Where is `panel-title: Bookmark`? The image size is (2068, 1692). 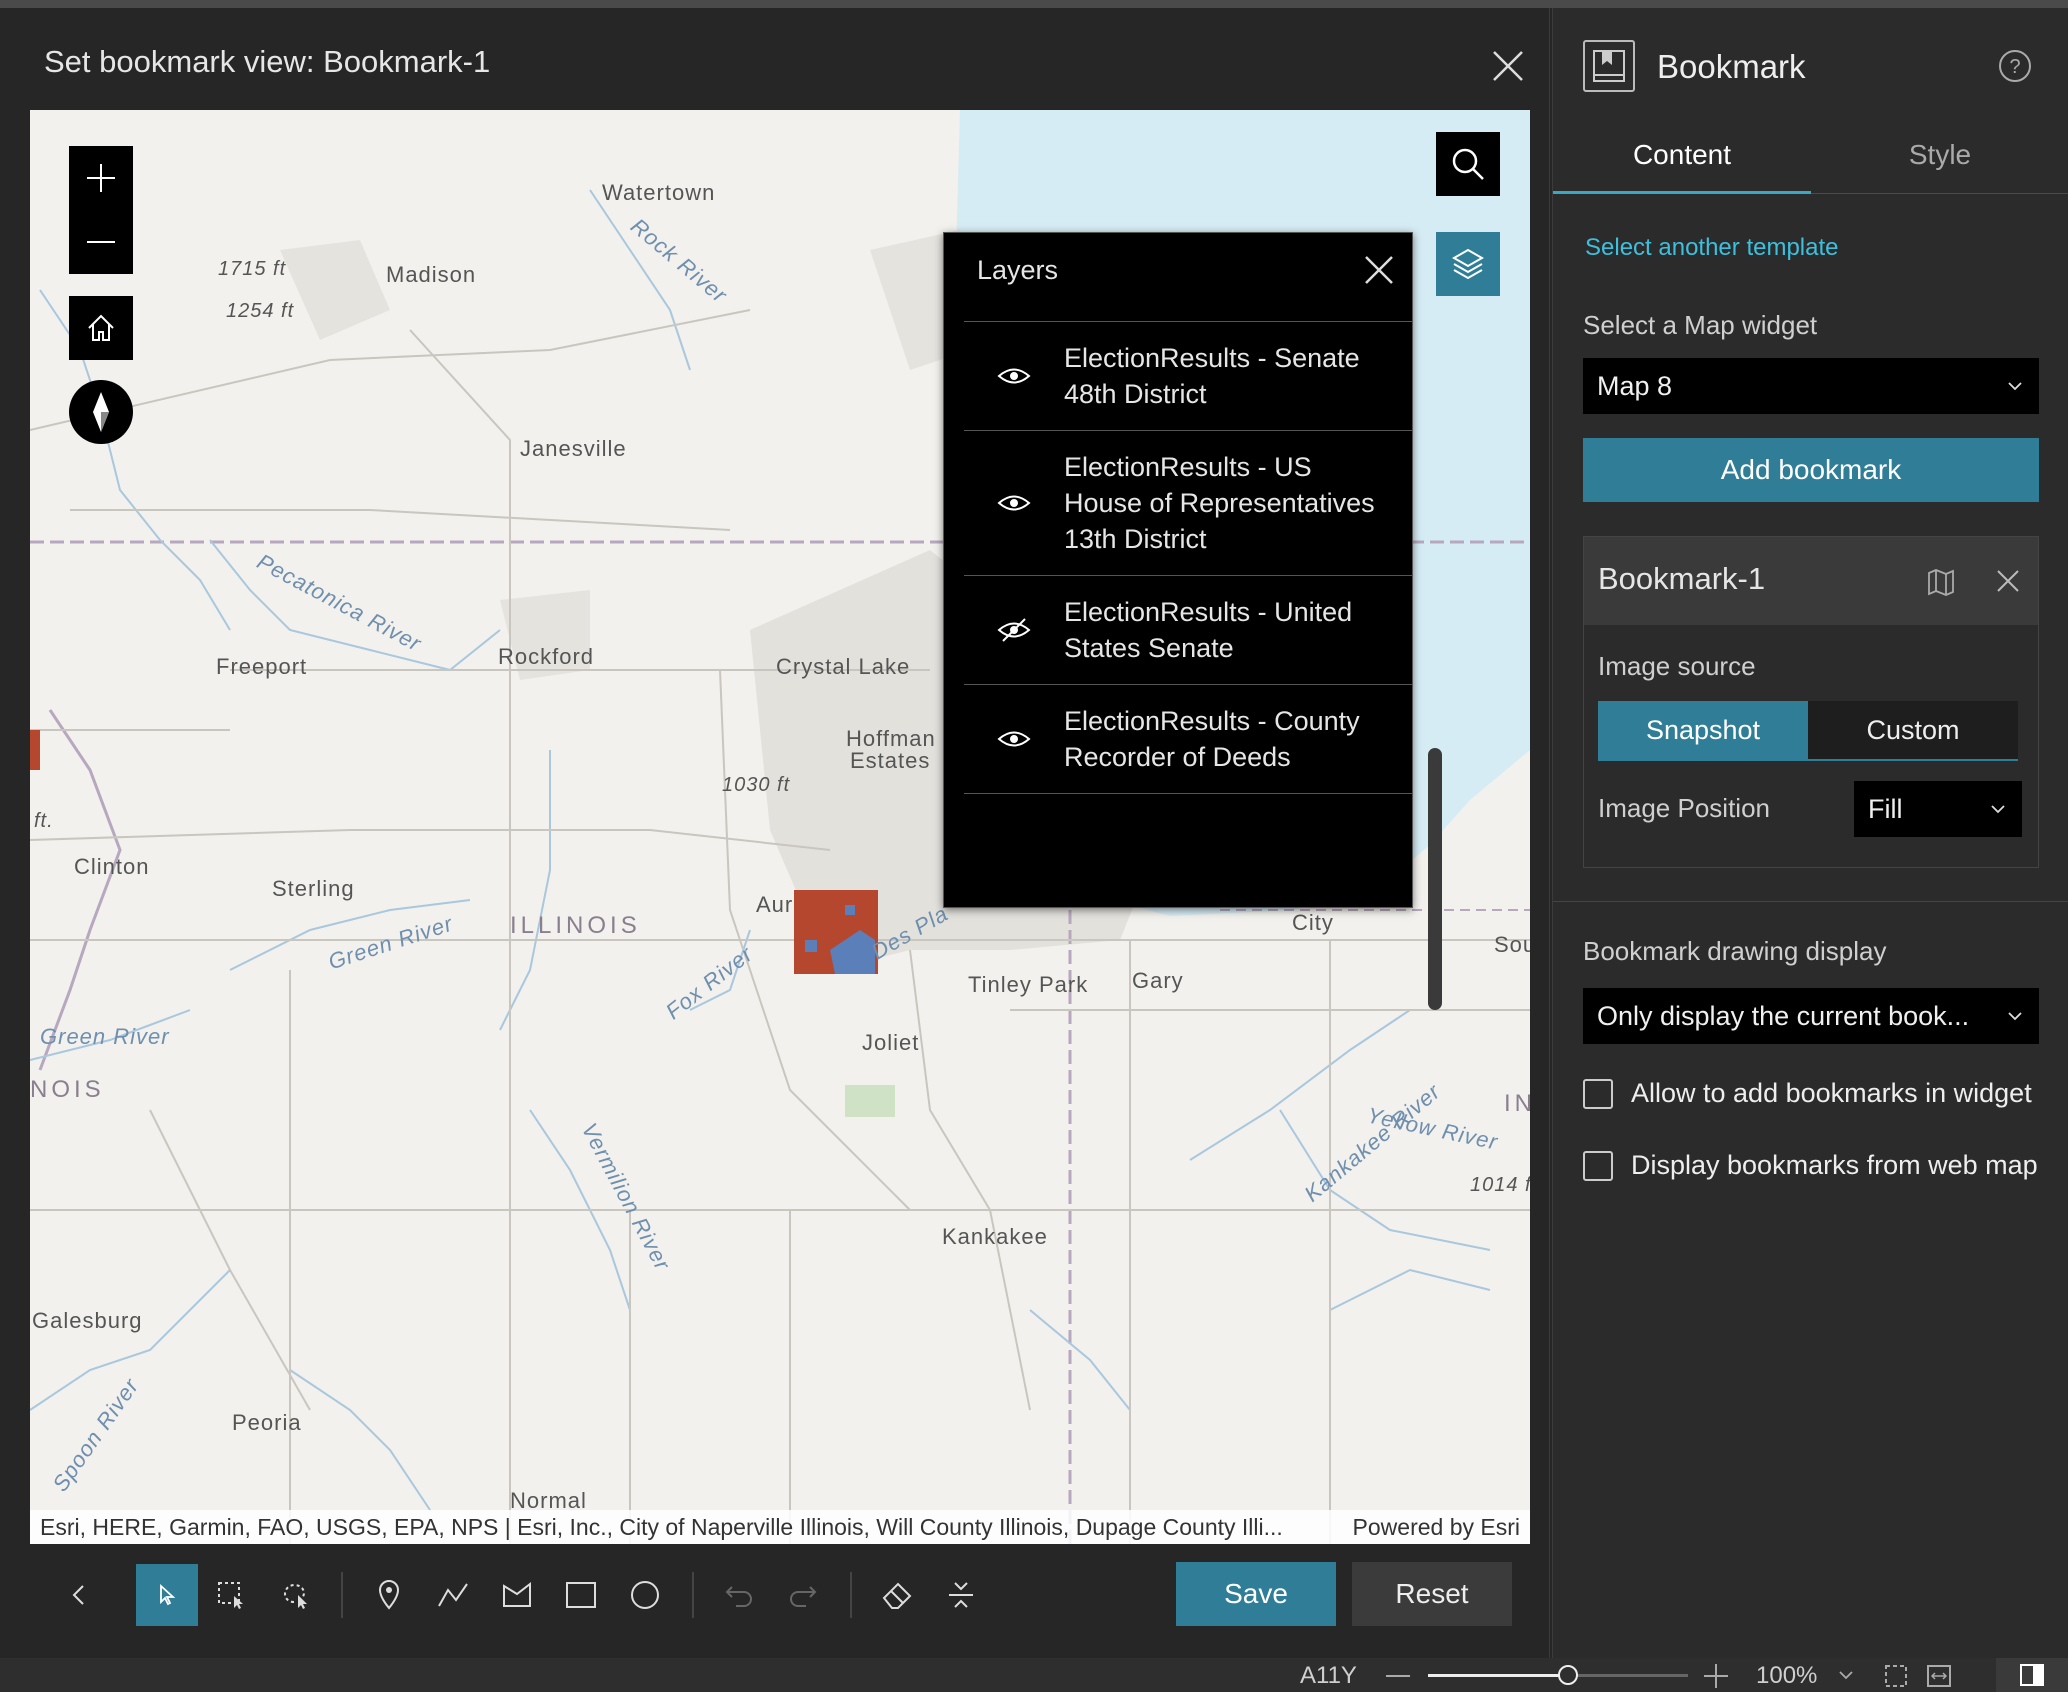
panel-title: Bookmark is located at coordinates (1731, 66).